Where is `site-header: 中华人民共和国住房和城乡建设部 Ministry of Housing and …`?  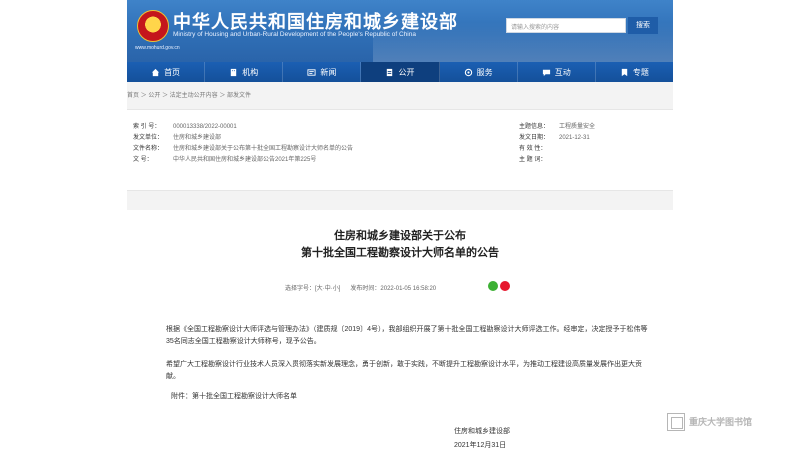 site-header: 中华人民共和国住房和城乡建设部 Ministry of Housing and … is located at coordinates (400, 31).